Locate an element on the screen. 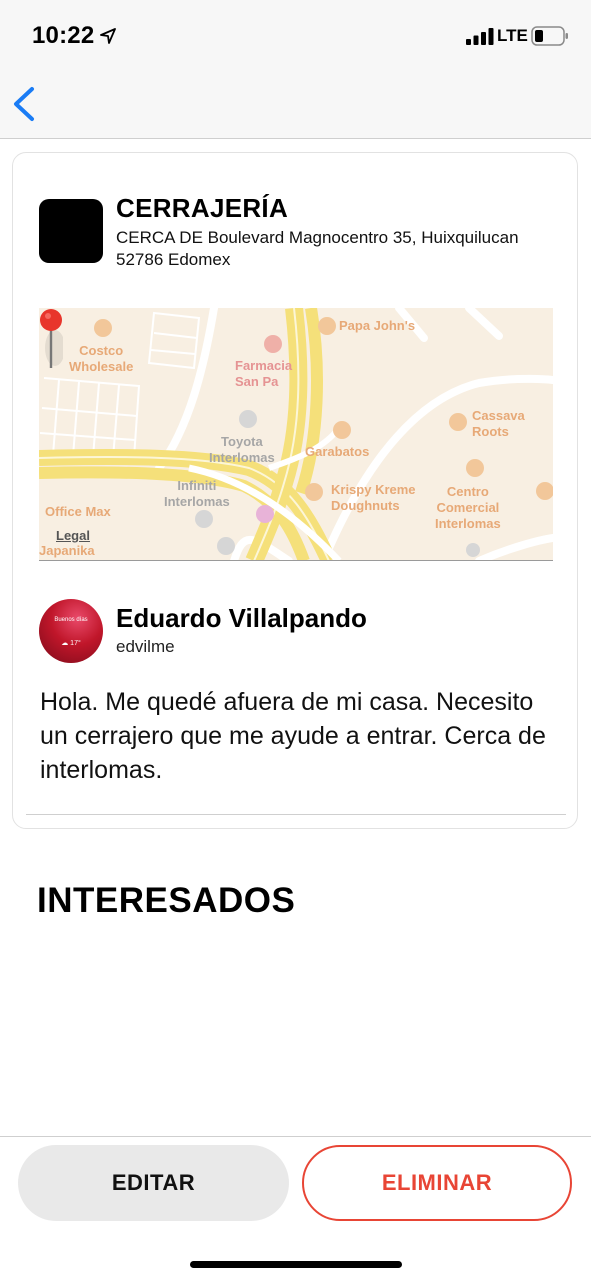  user-handle: edvilme is located at coordinates (145, 646).